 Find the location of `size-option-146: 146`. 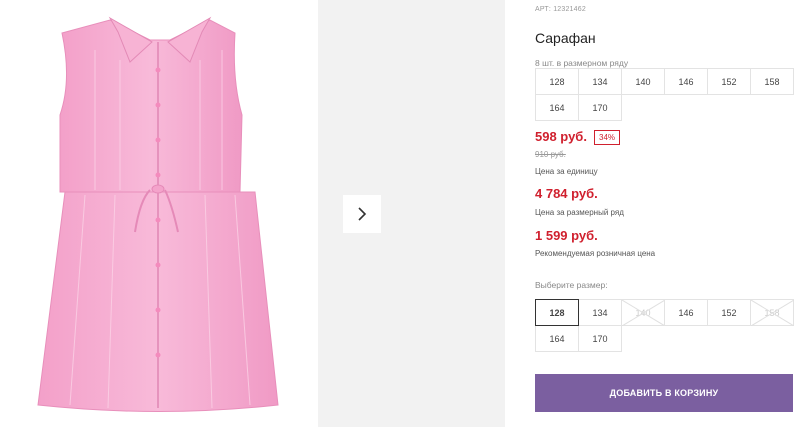

size-option-146: 146 is located at coordinates (686, 312).